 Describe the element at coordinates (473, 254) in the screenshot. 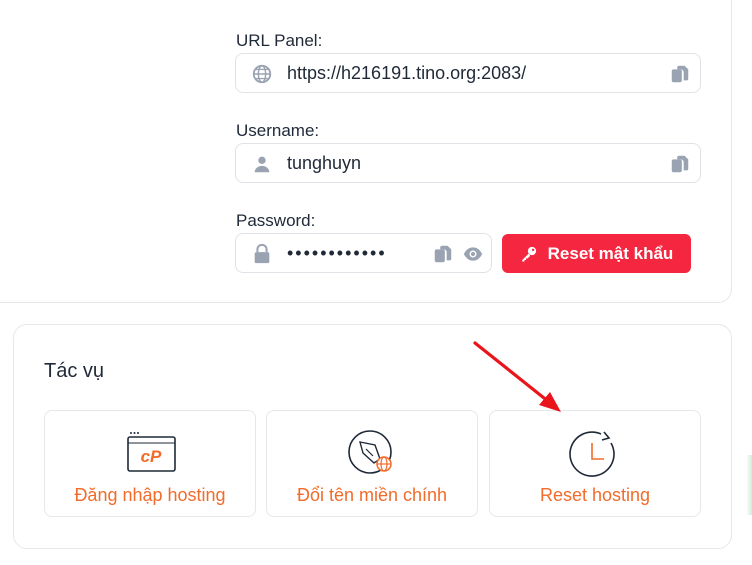

I see `eye-icon` at that location.